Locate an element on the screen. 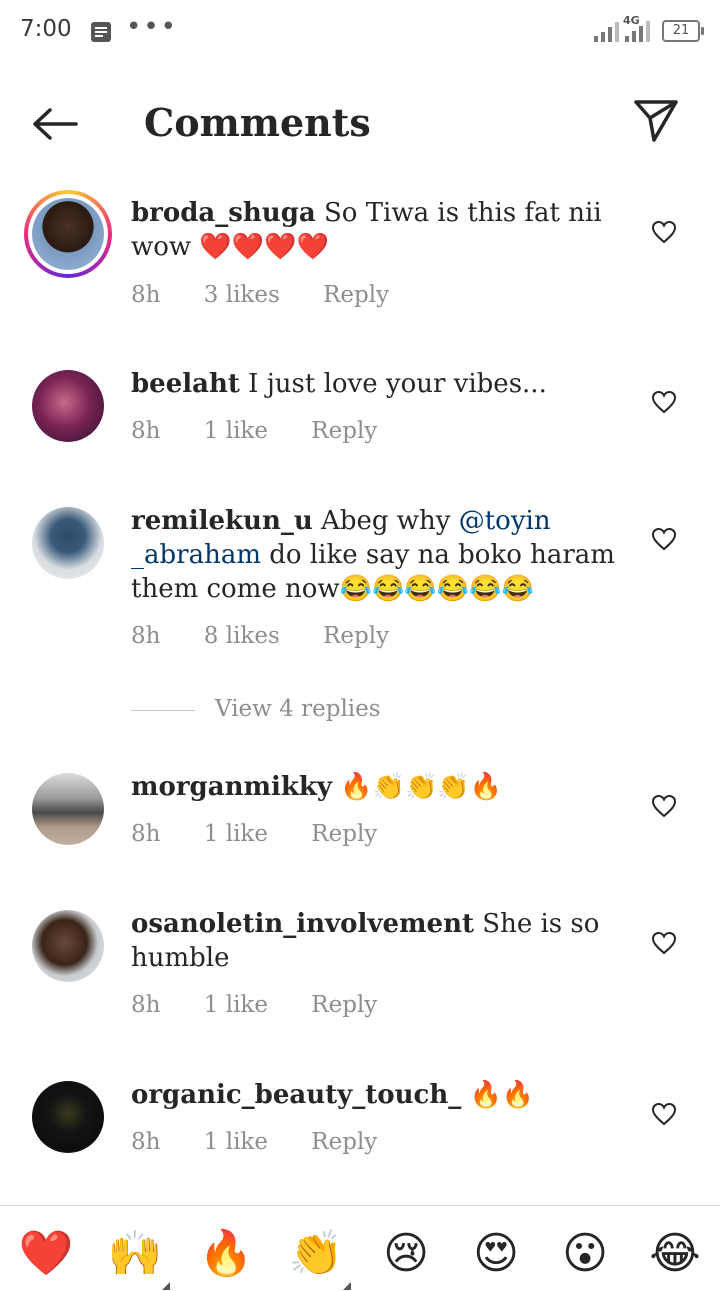 The image size is (720, 1291). comment-username: broda_shuga is located at coordinates (223, 213).